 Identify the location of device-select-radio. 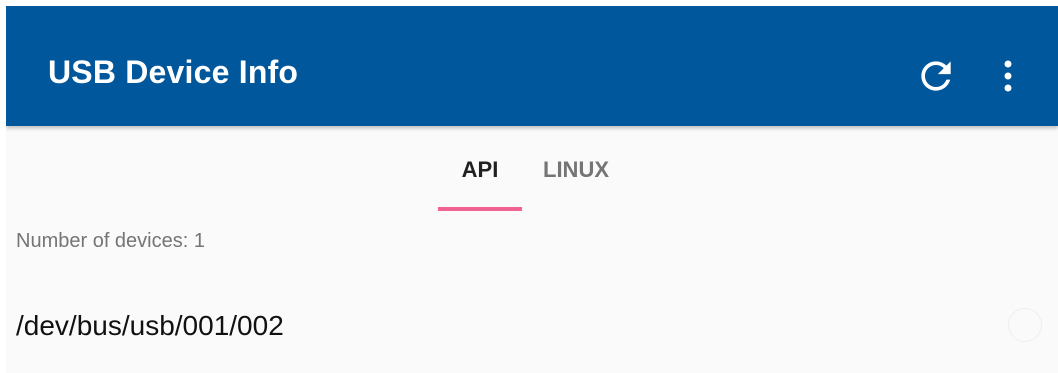
(1025, 325).